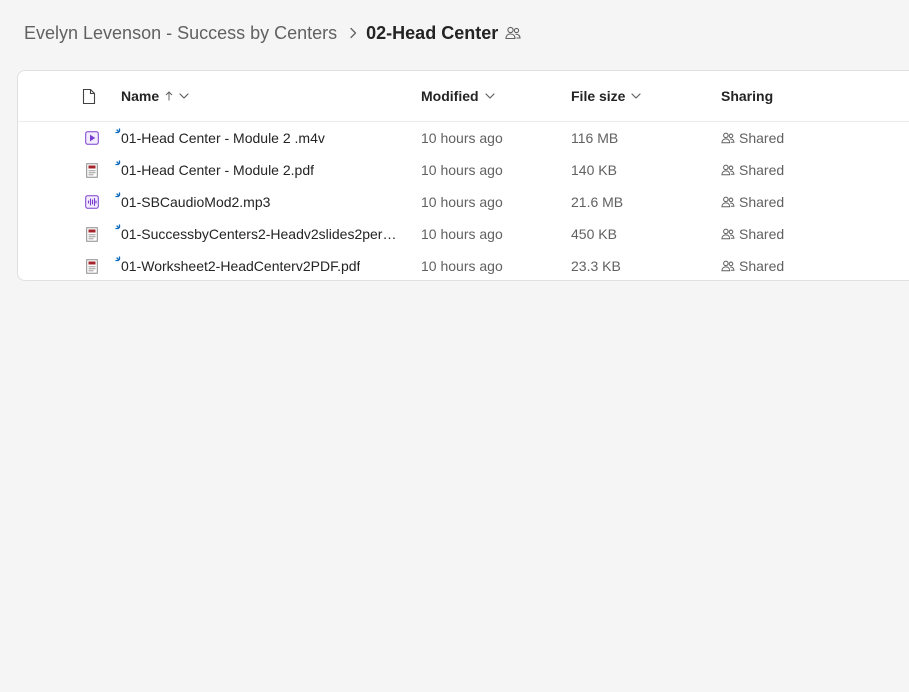  I want to click on file-list-header: Name Modified File size Sharing, so click(463, 96).